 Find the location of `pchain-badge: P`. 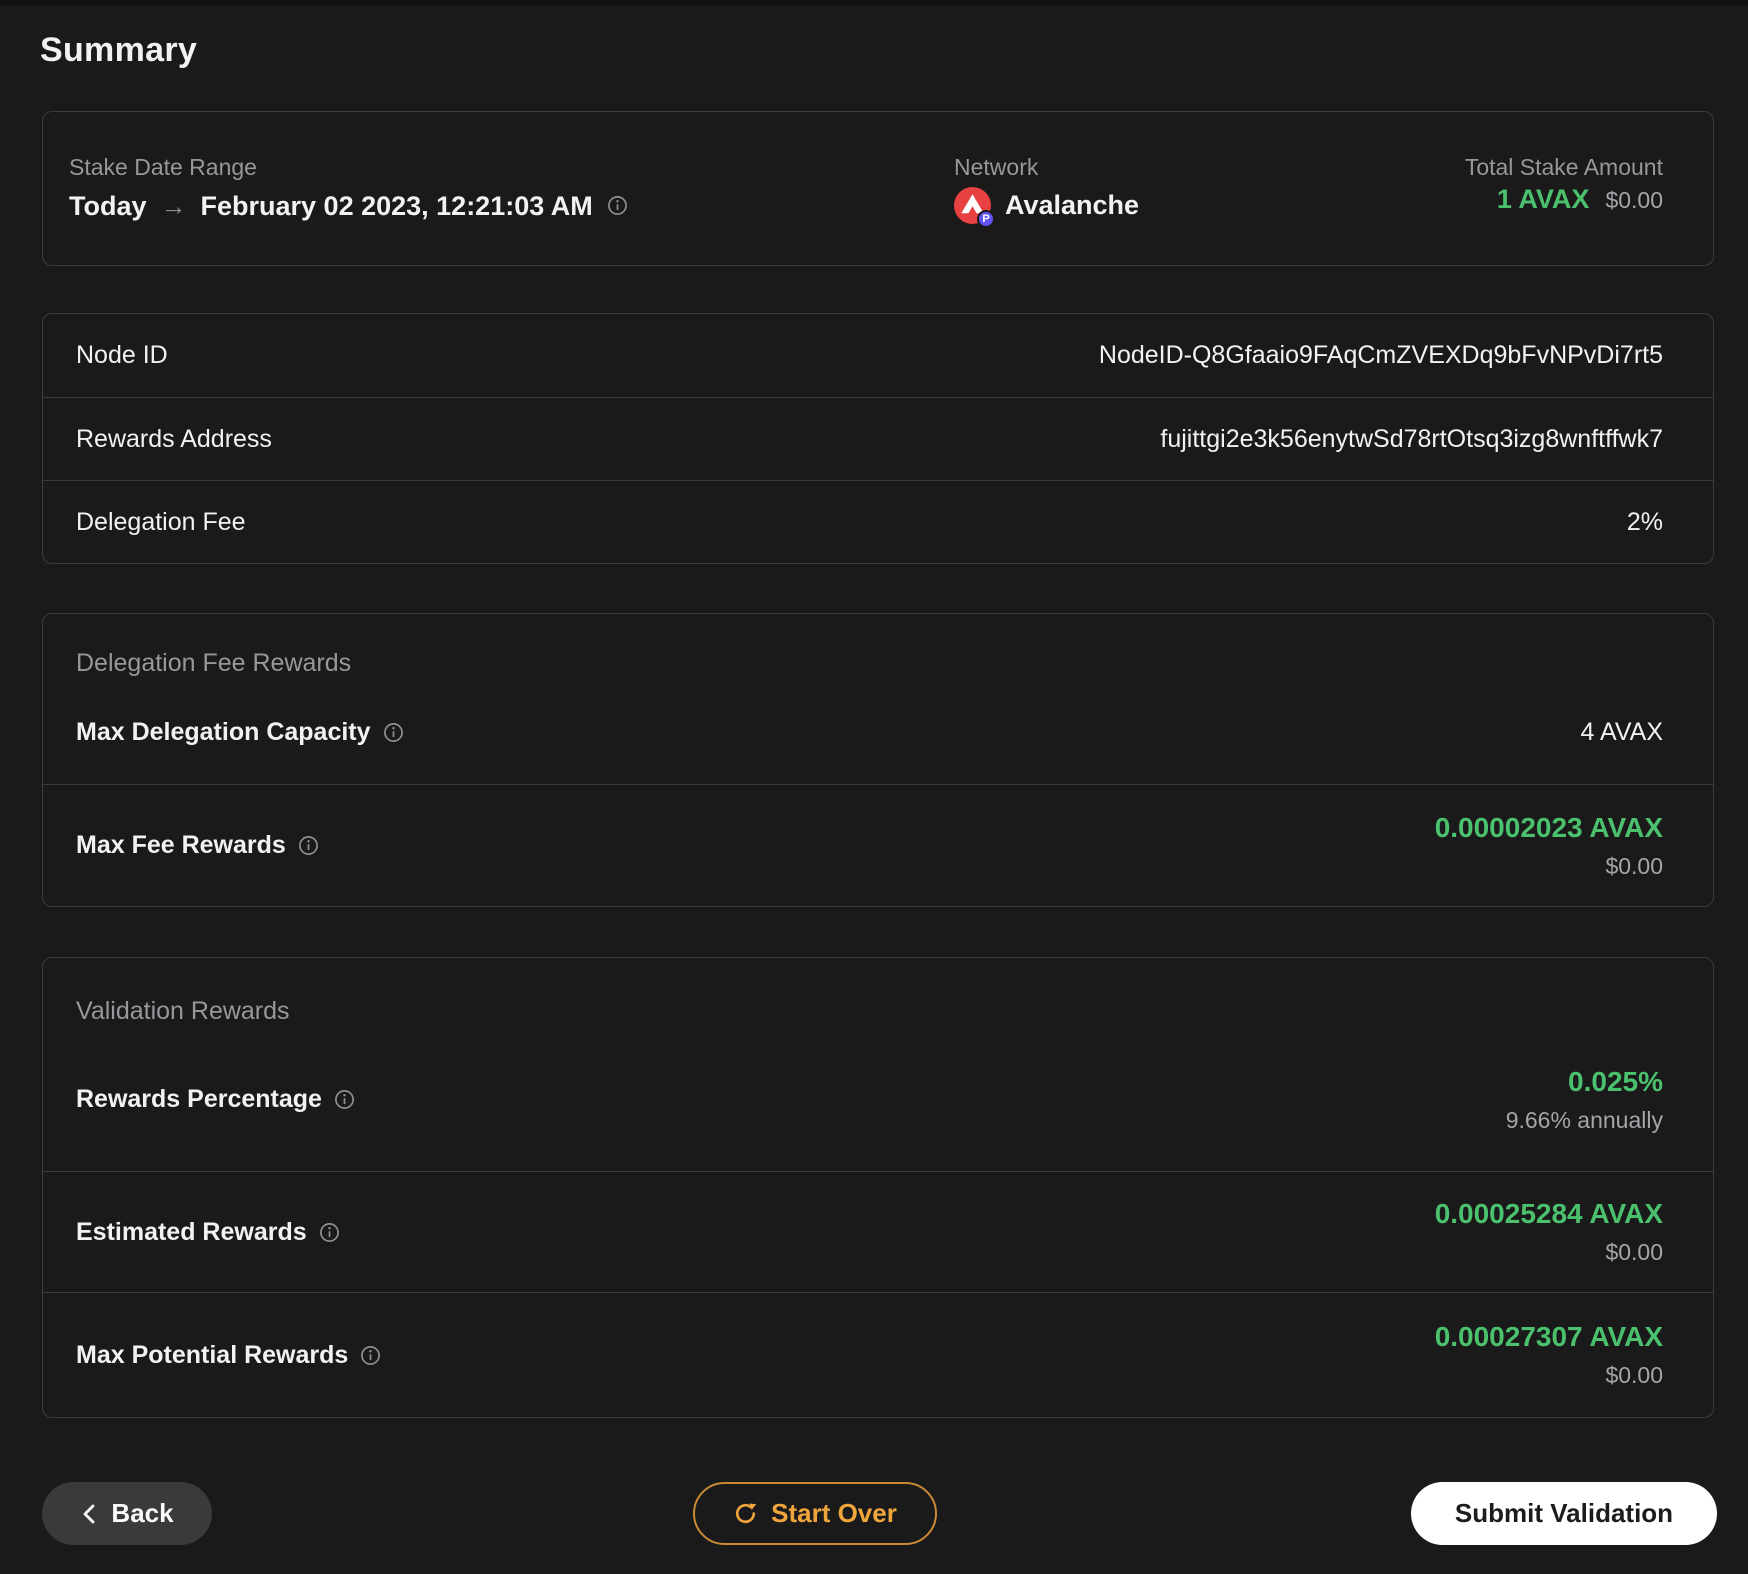

pchain-badge: P is located at coordinates (986, 219).